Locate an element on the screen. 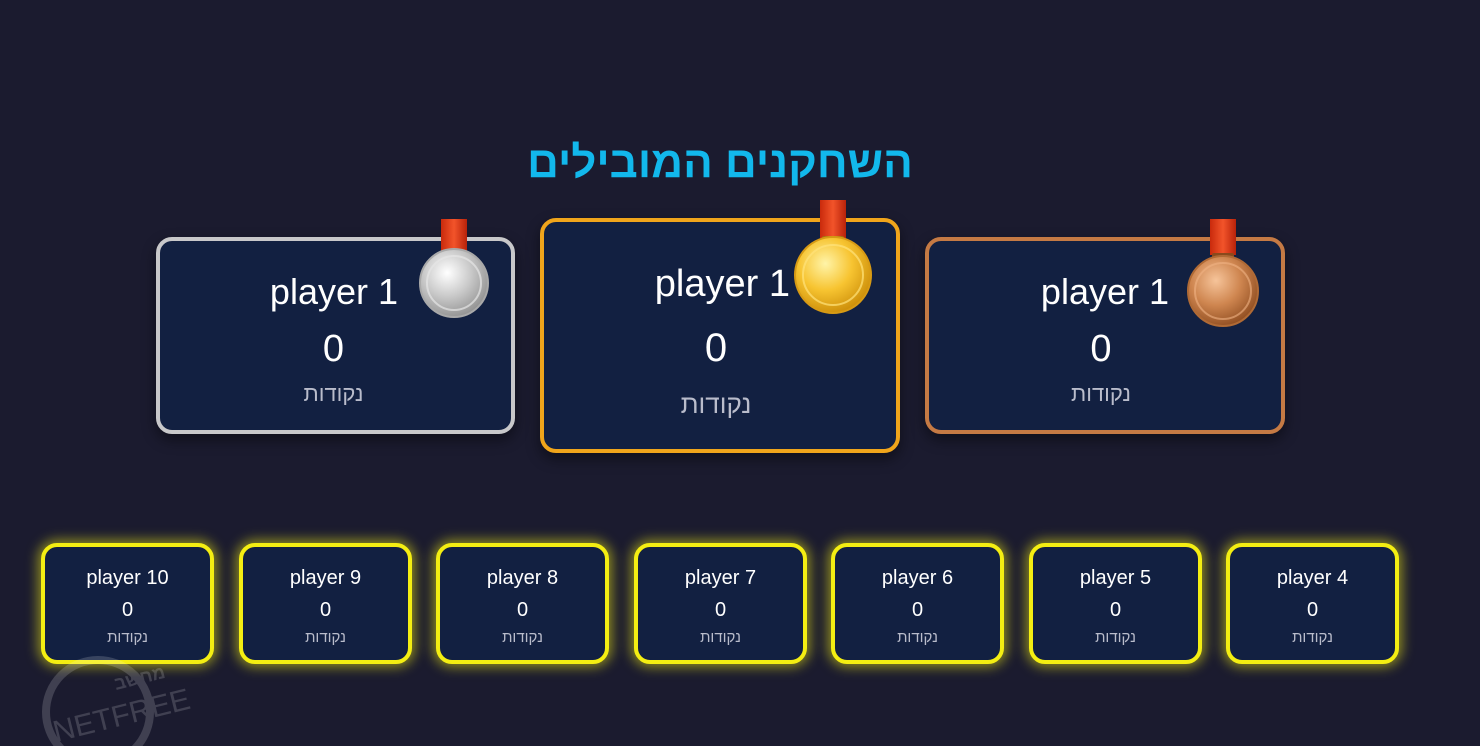  player-card: player 7 0 נקודות is located at coordinates (720, 603).